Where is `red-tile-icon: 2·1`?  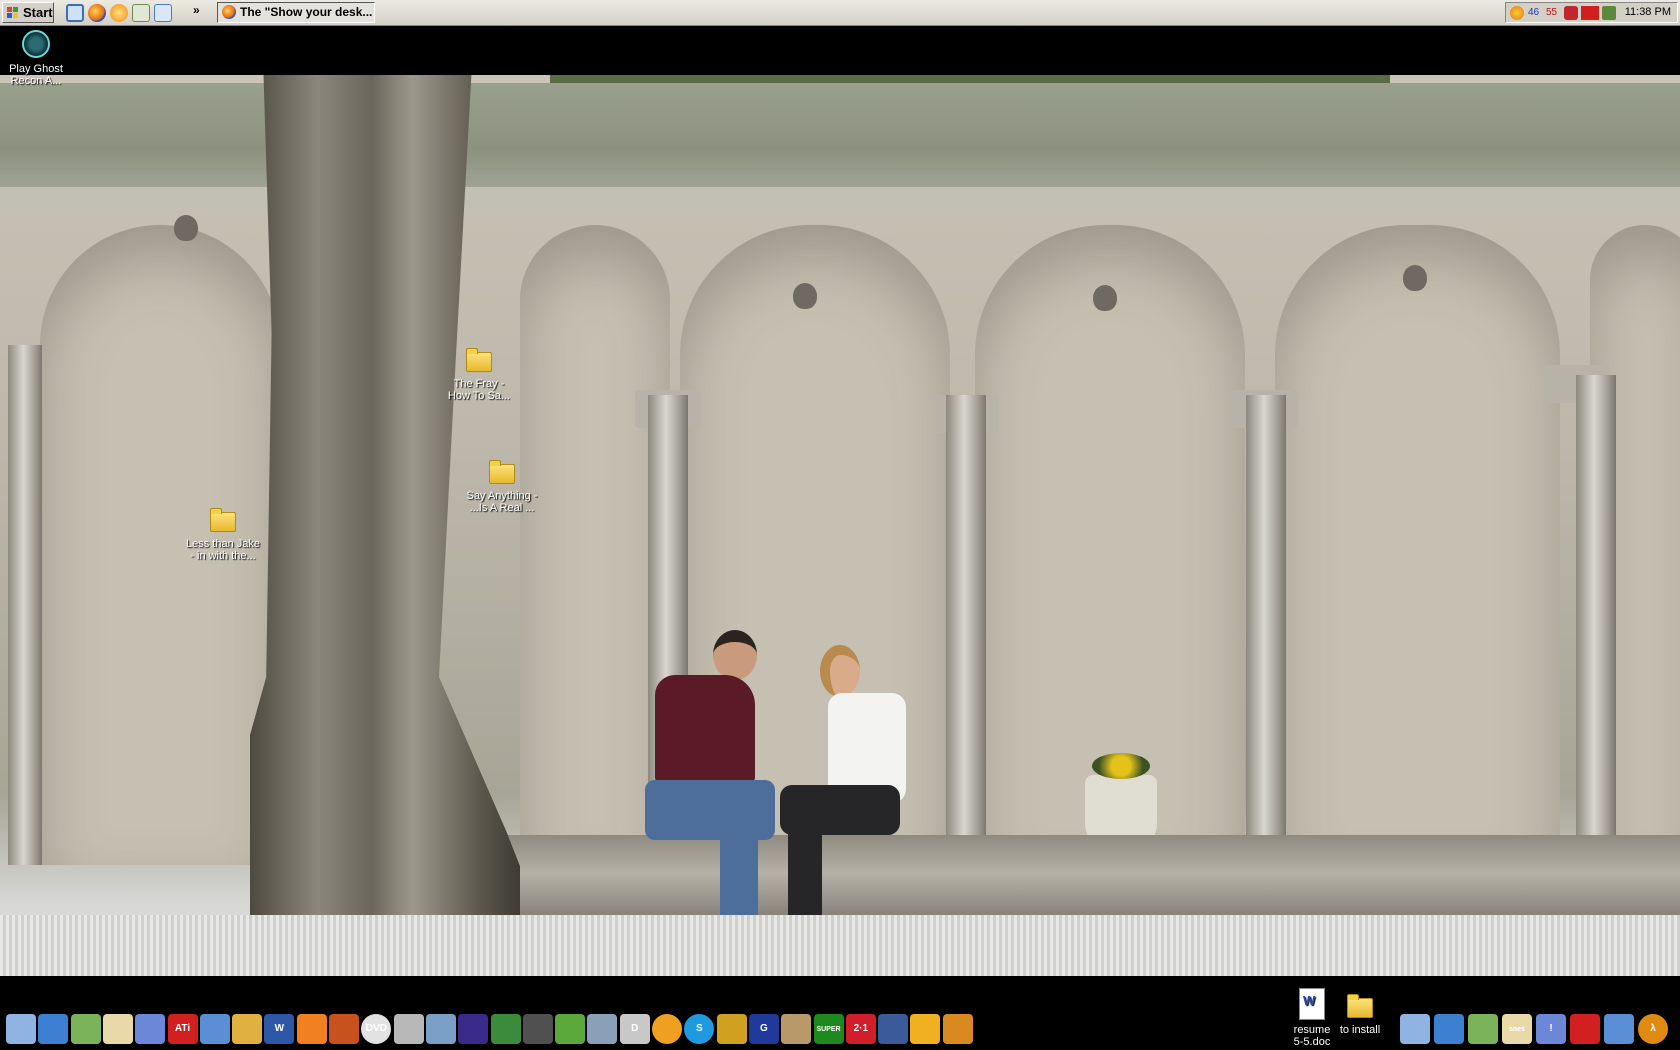
red-tile-icon: 2·1 is located at coordinates (860, 1029).